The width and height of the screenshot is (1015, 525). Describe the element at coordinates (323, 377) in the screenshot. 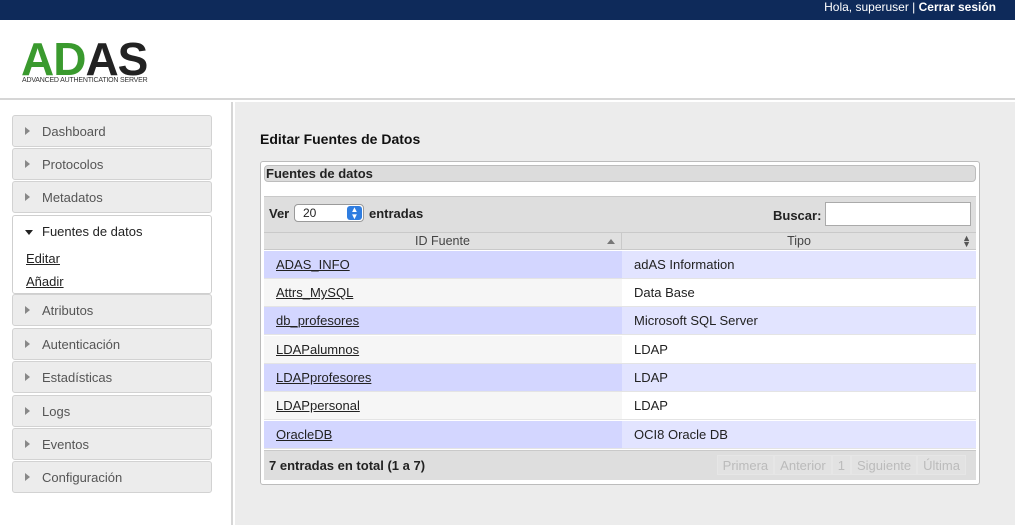

I see `source-id-link: LDAPprofesores` at that location.